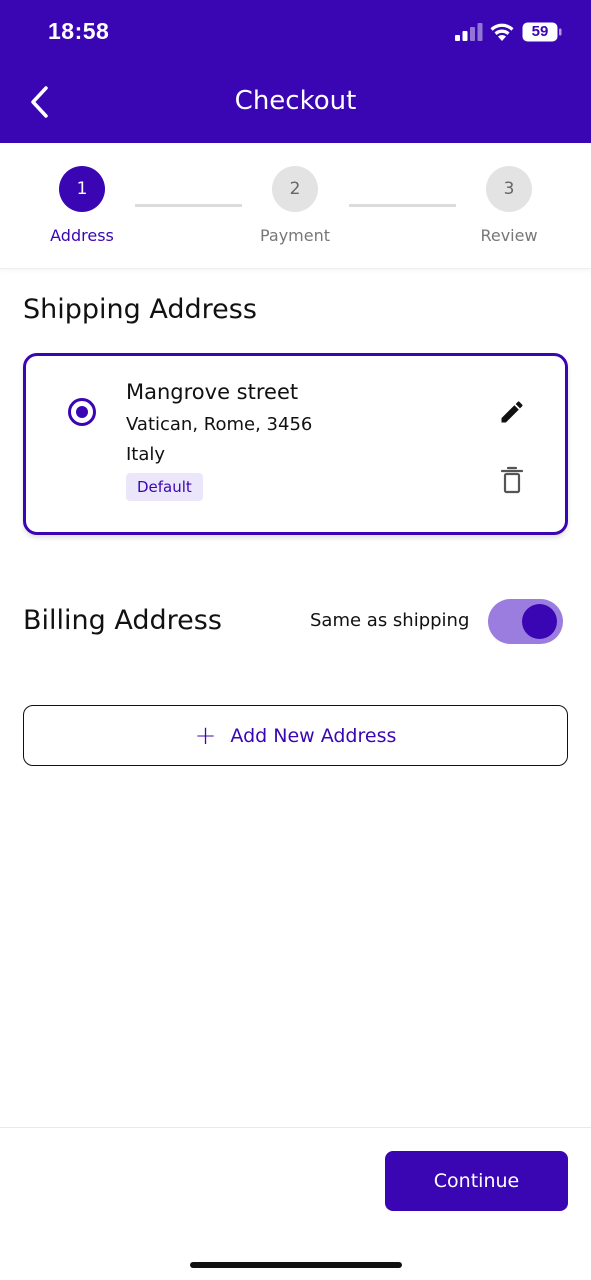  I want to click on add-new-address-button: + Add New Address, so click(295, 735).